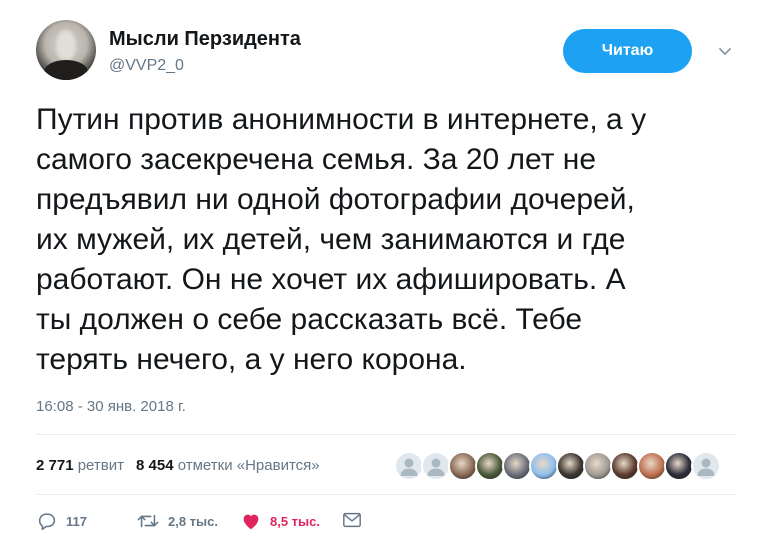 This screenshot has height=554, width=779. I want to click on likes-label: отметки «Нравится», so click(249, 465).